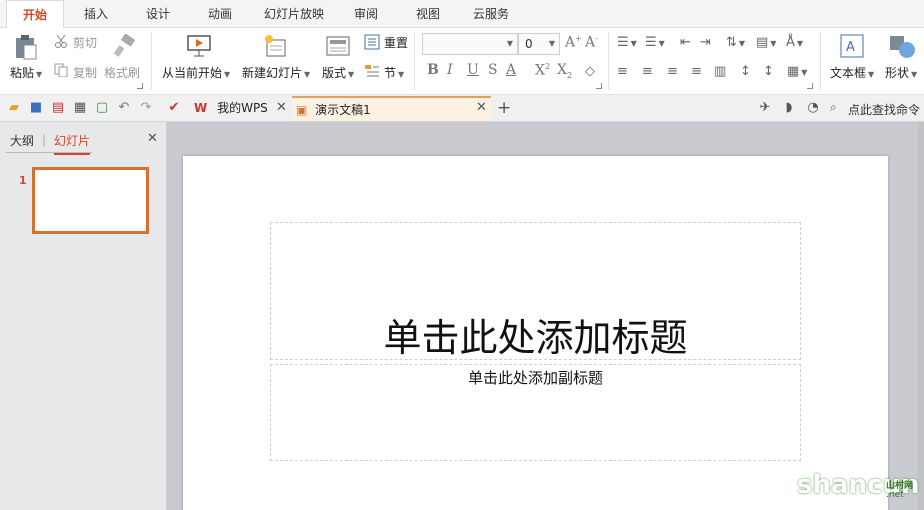 This screenshot has width=924, height=510. I want to click on numbering-icon: ☰ ▼, so click(655, 43).